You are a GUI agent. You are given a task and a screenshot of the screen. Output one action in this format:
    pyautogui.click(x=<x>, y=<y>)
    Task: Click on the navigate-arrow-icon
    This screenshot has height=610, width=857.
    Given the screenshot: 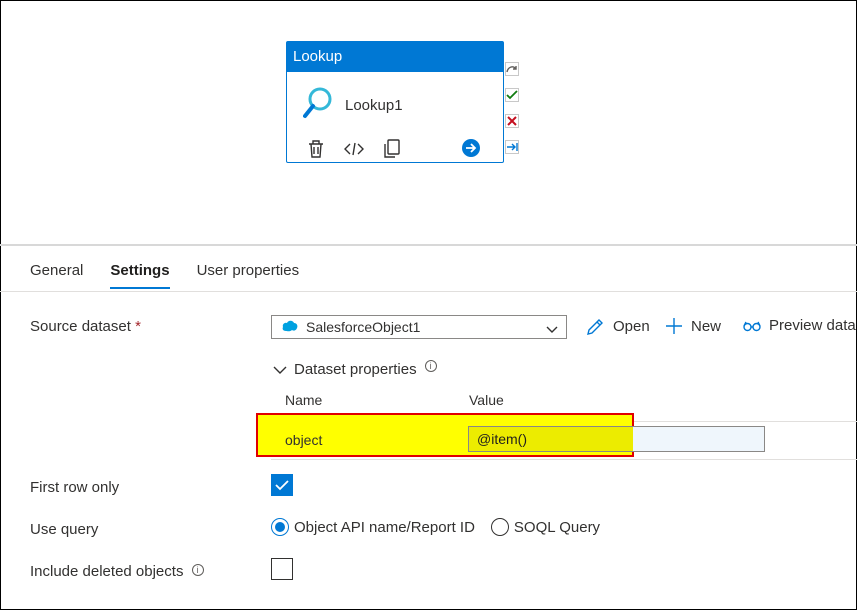 What is the action you would take?
    pyautogui.click(x=471, y=148)
    